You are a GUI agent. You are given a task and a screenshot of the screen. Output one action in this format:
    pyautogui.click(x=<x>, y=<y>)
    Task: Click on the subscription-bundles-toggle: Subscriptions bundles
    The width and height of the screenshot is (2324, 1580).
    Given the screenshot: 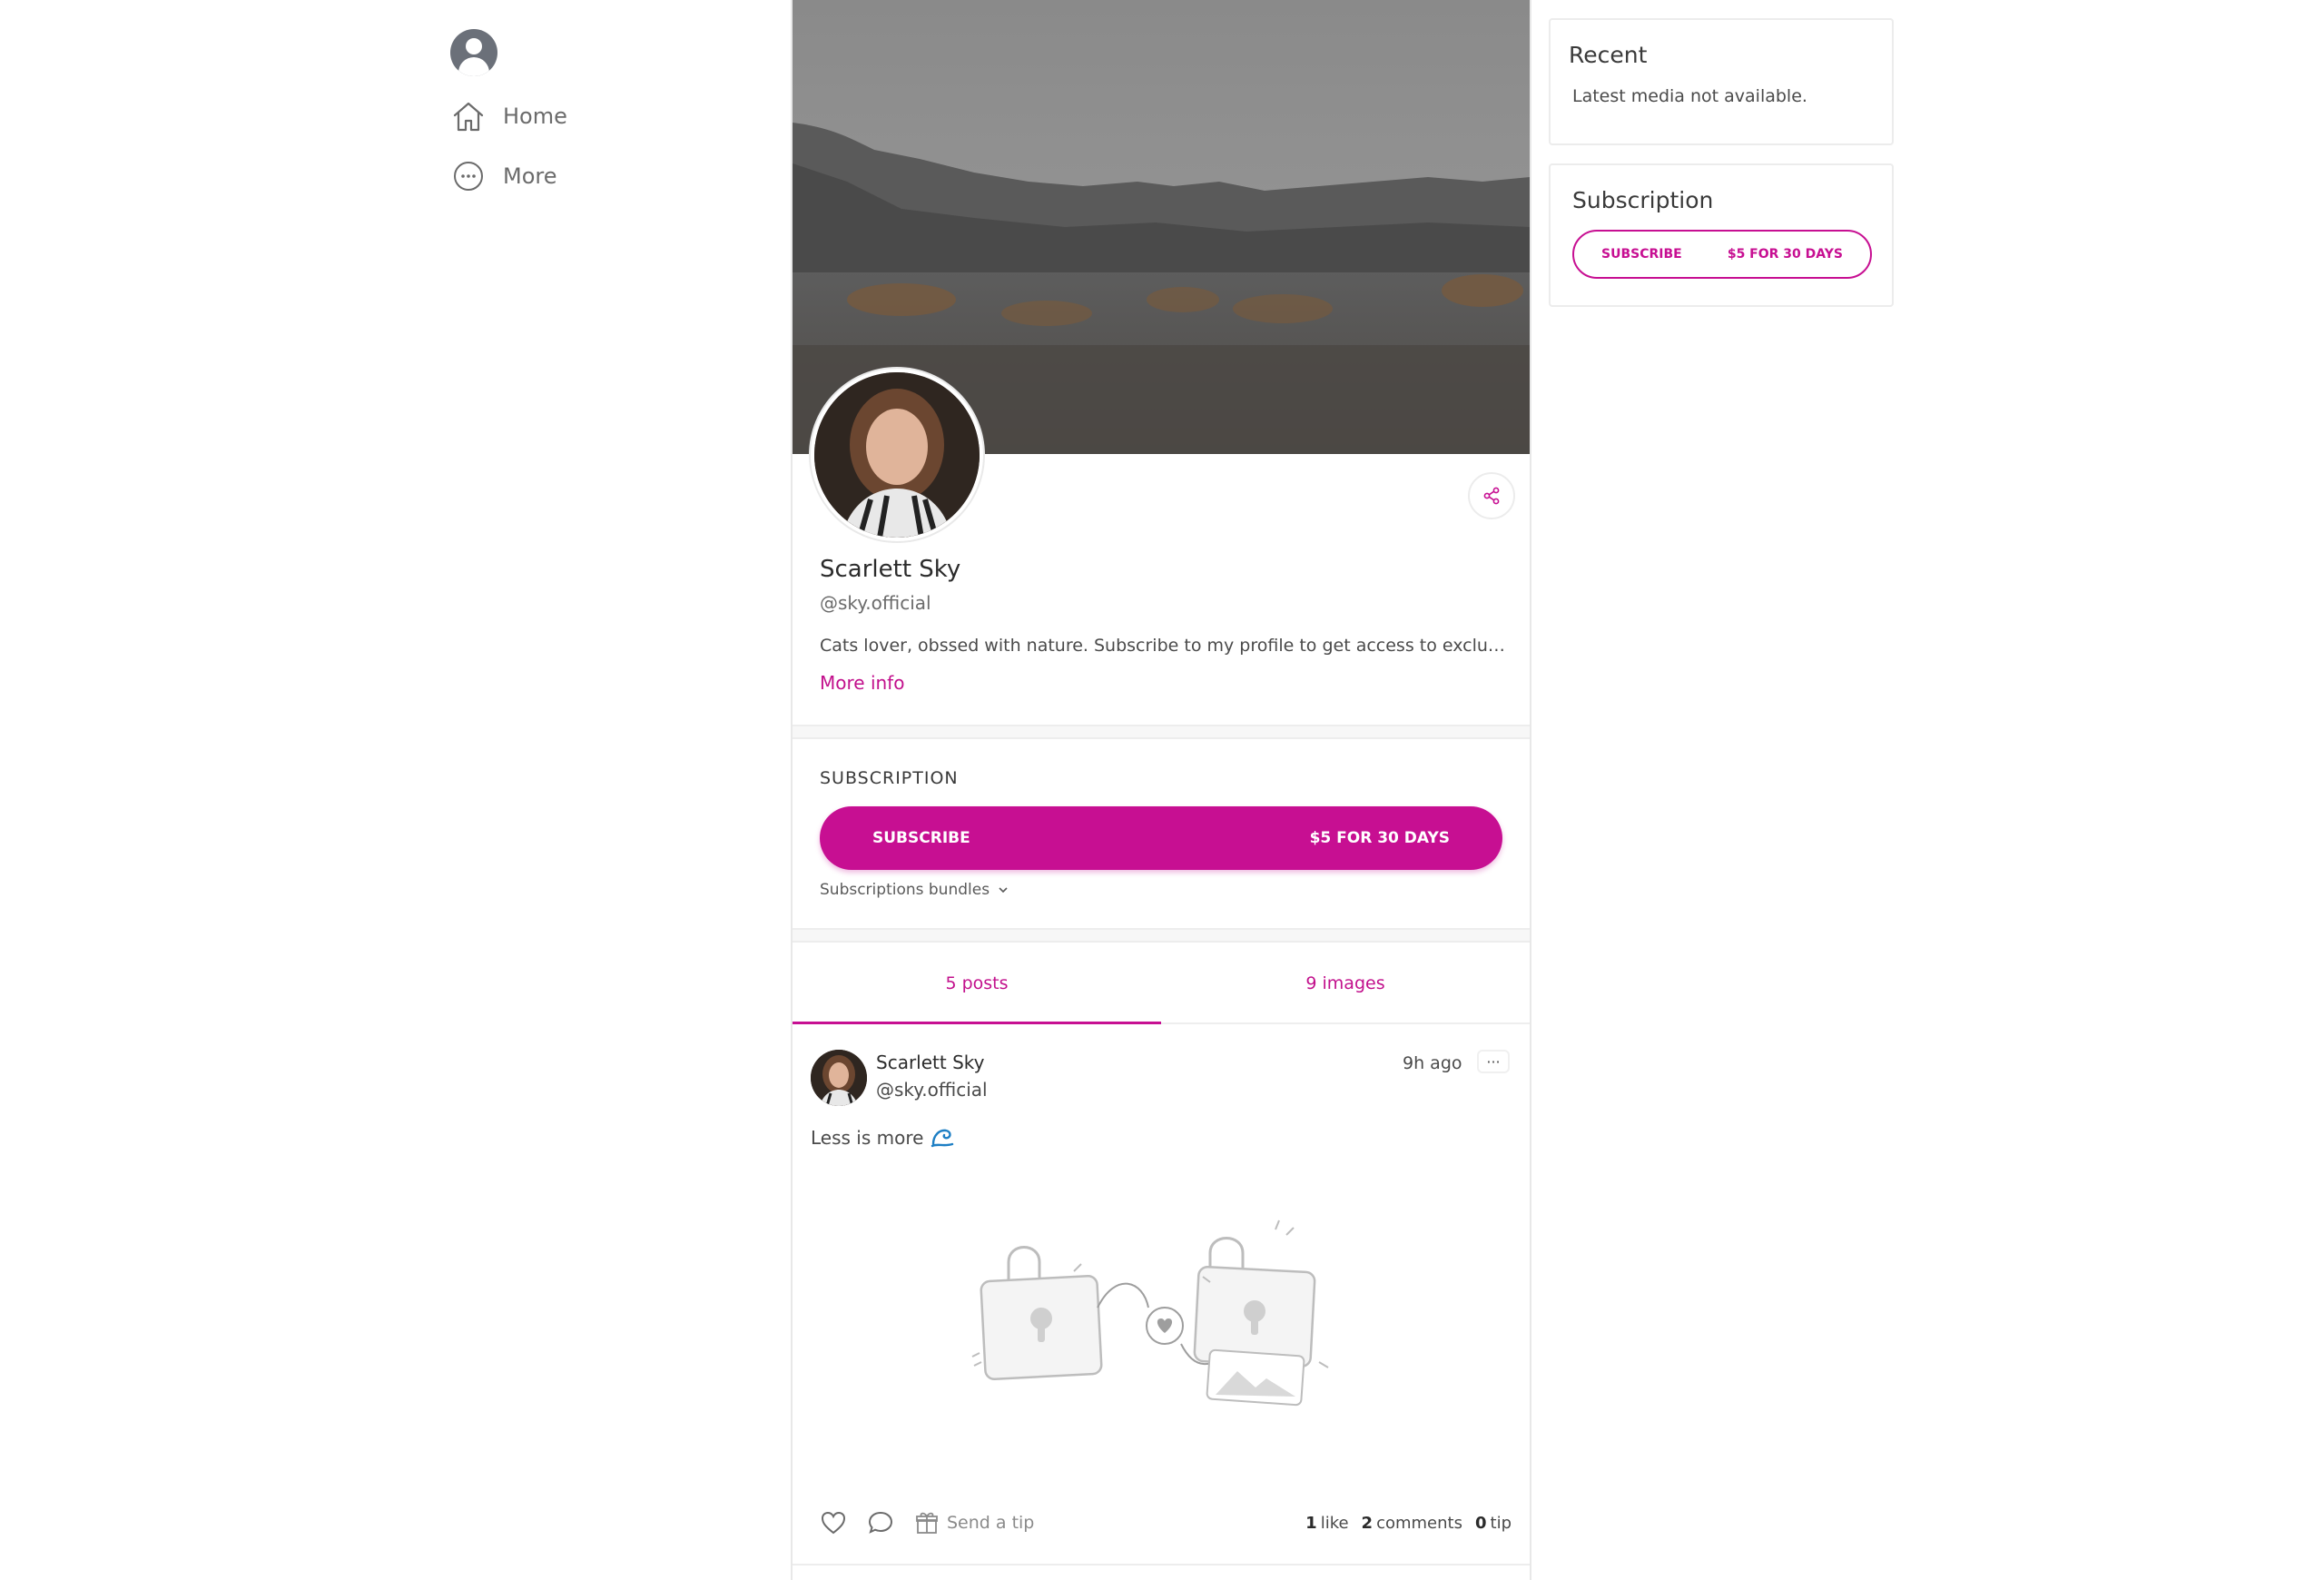 What is the action you would take?
    pyautogui.click(x=914, y=890)
    